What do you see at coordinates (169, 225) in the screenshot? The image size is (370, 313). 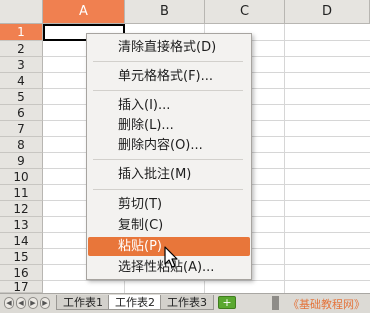 I see `menu-item-copy: 复制(C)` at bounding box center [169, 225].